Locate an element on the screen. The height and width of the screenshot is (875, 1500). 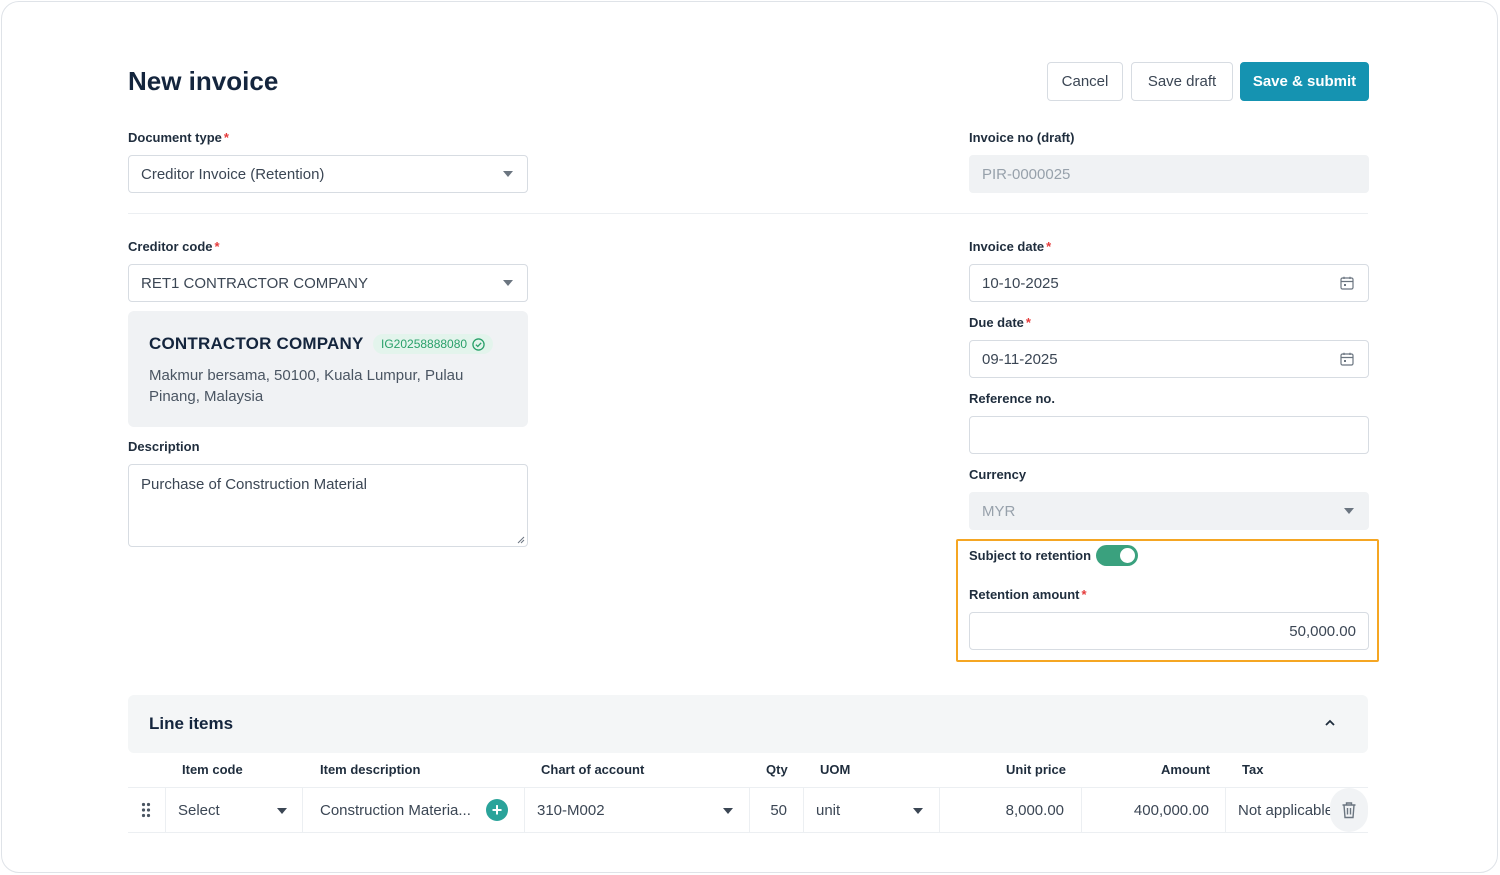
invoice-date-label: Invoice date * is located at coordinates (1010, 246).